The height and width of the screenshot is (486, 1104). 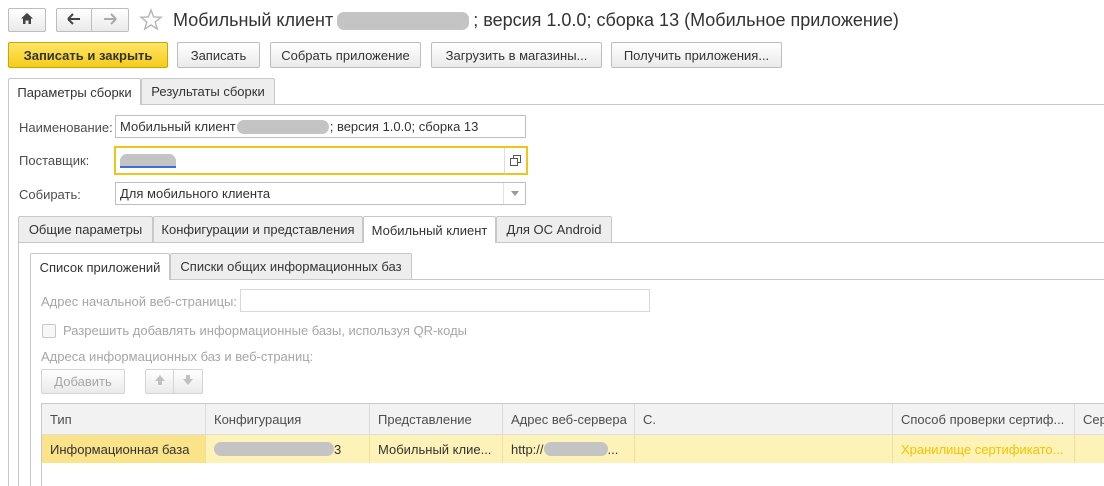 I want to click on arrow-left-icon, so click(x=74, y=20).